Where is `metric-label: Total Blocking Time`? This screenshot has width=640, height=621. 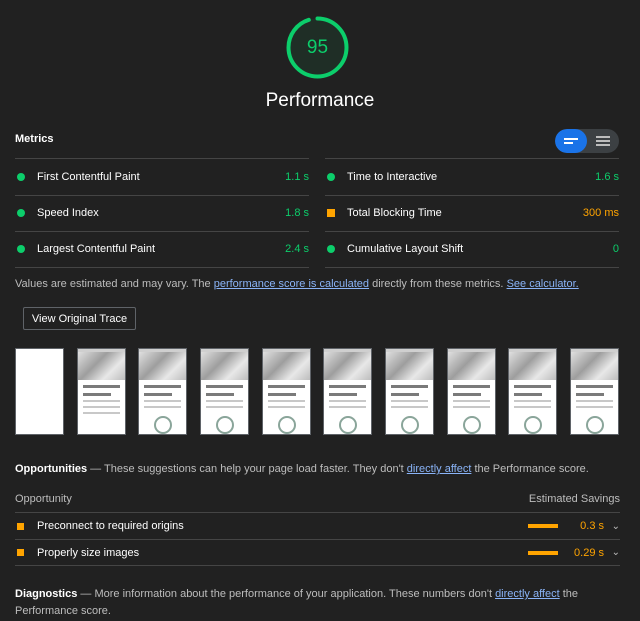
metric-label: Total Blocking Time is located at coordinates (394, 213).